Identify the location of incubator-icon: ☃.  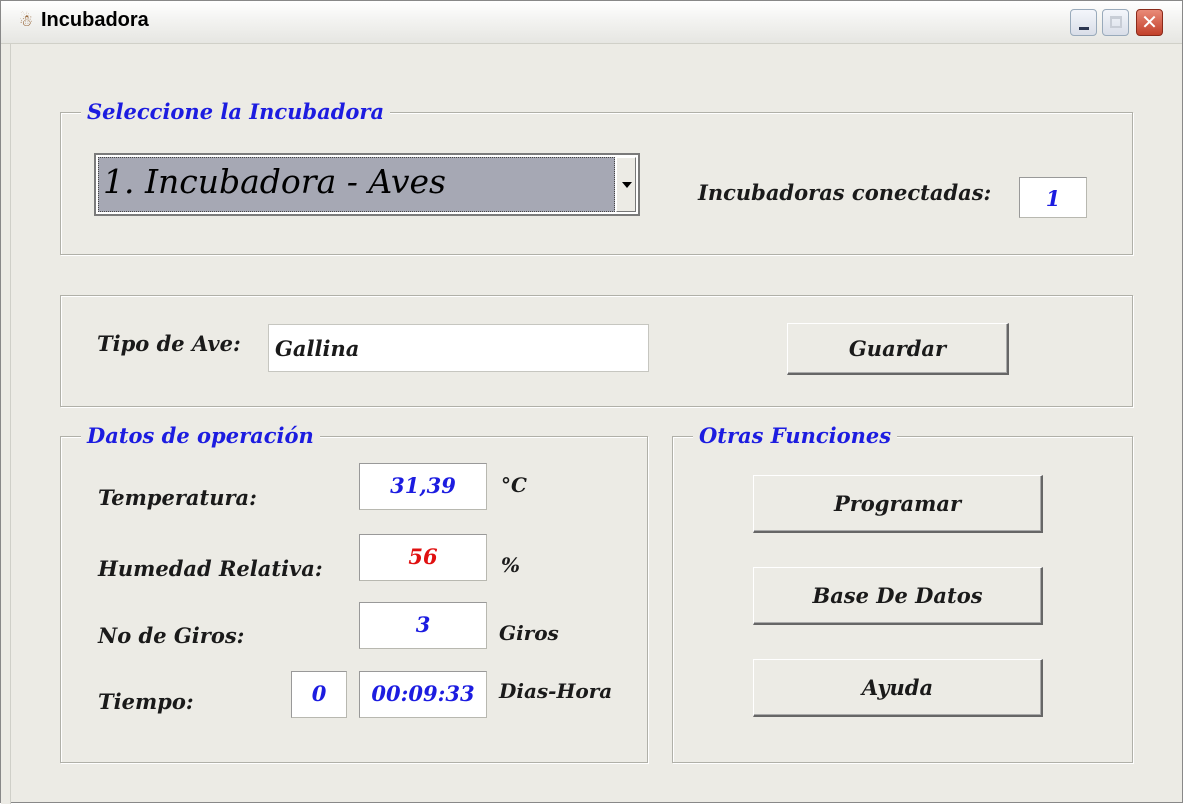
(26, 20).